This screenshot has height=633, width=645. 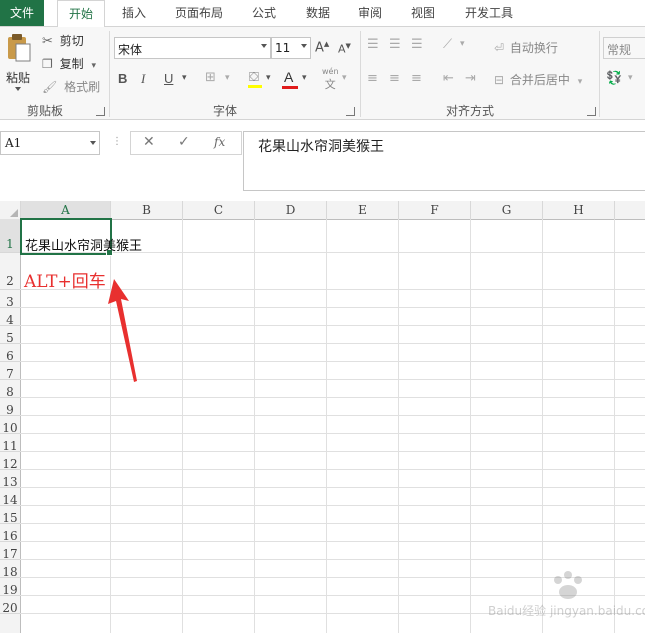 I want to click on align-left-icon: ≡, so click(x=372, y=78).